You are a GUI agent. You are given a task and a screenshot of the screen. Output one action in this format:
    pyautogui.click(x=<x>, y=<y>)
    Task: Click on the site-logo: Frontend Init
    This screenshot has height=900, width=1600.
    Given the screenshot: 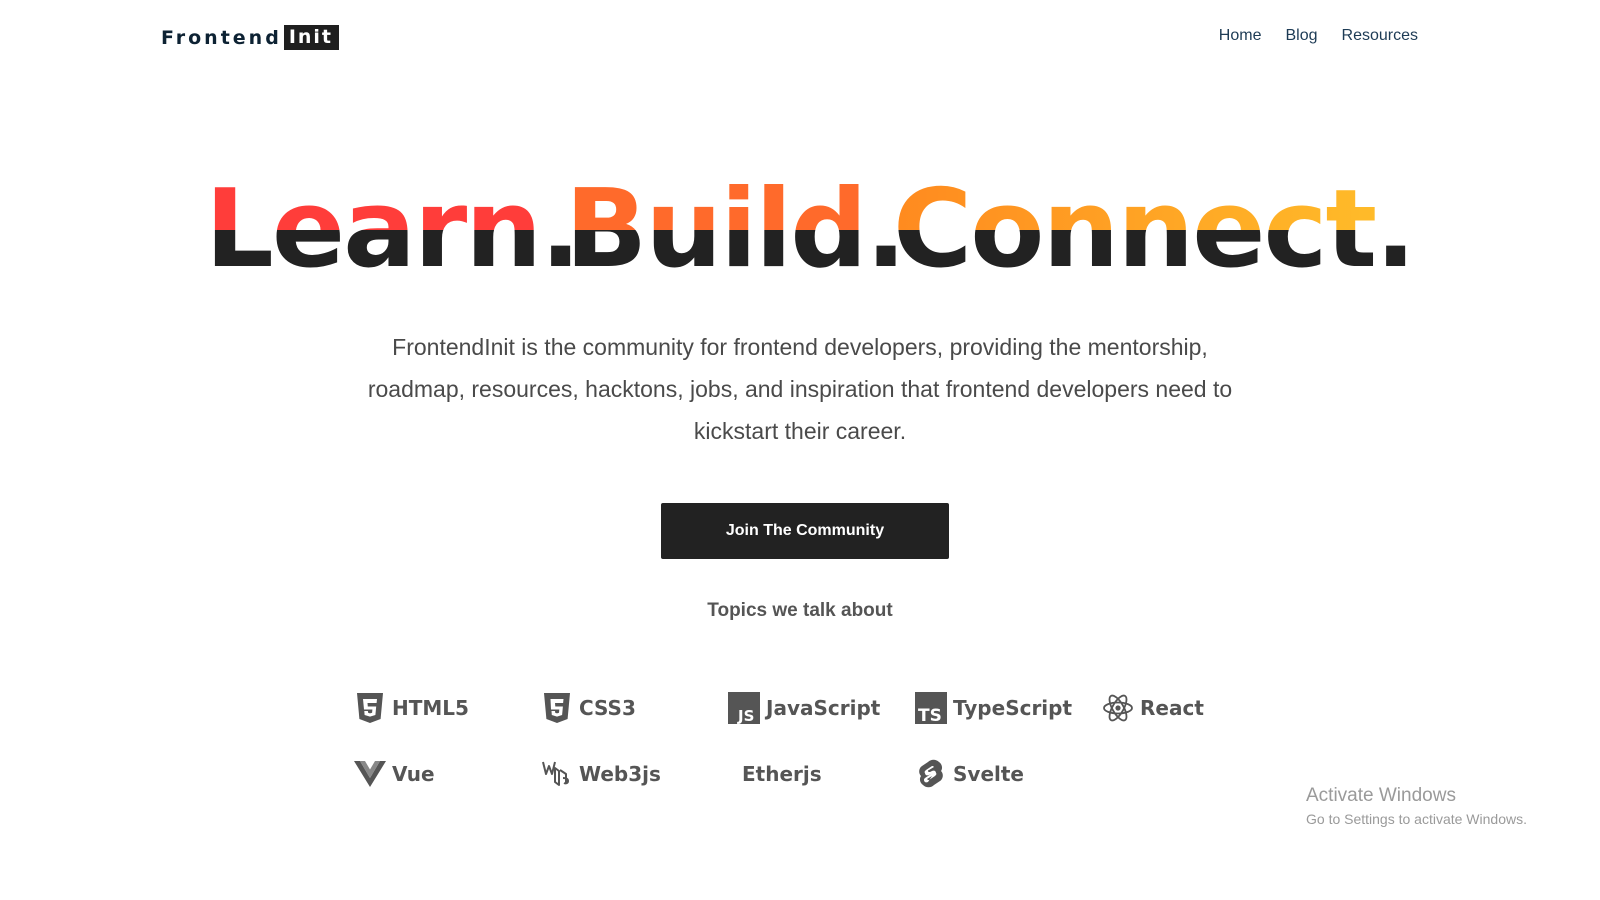 What is the action you would take?
    pyautogui.click(x=250, y=37)
    